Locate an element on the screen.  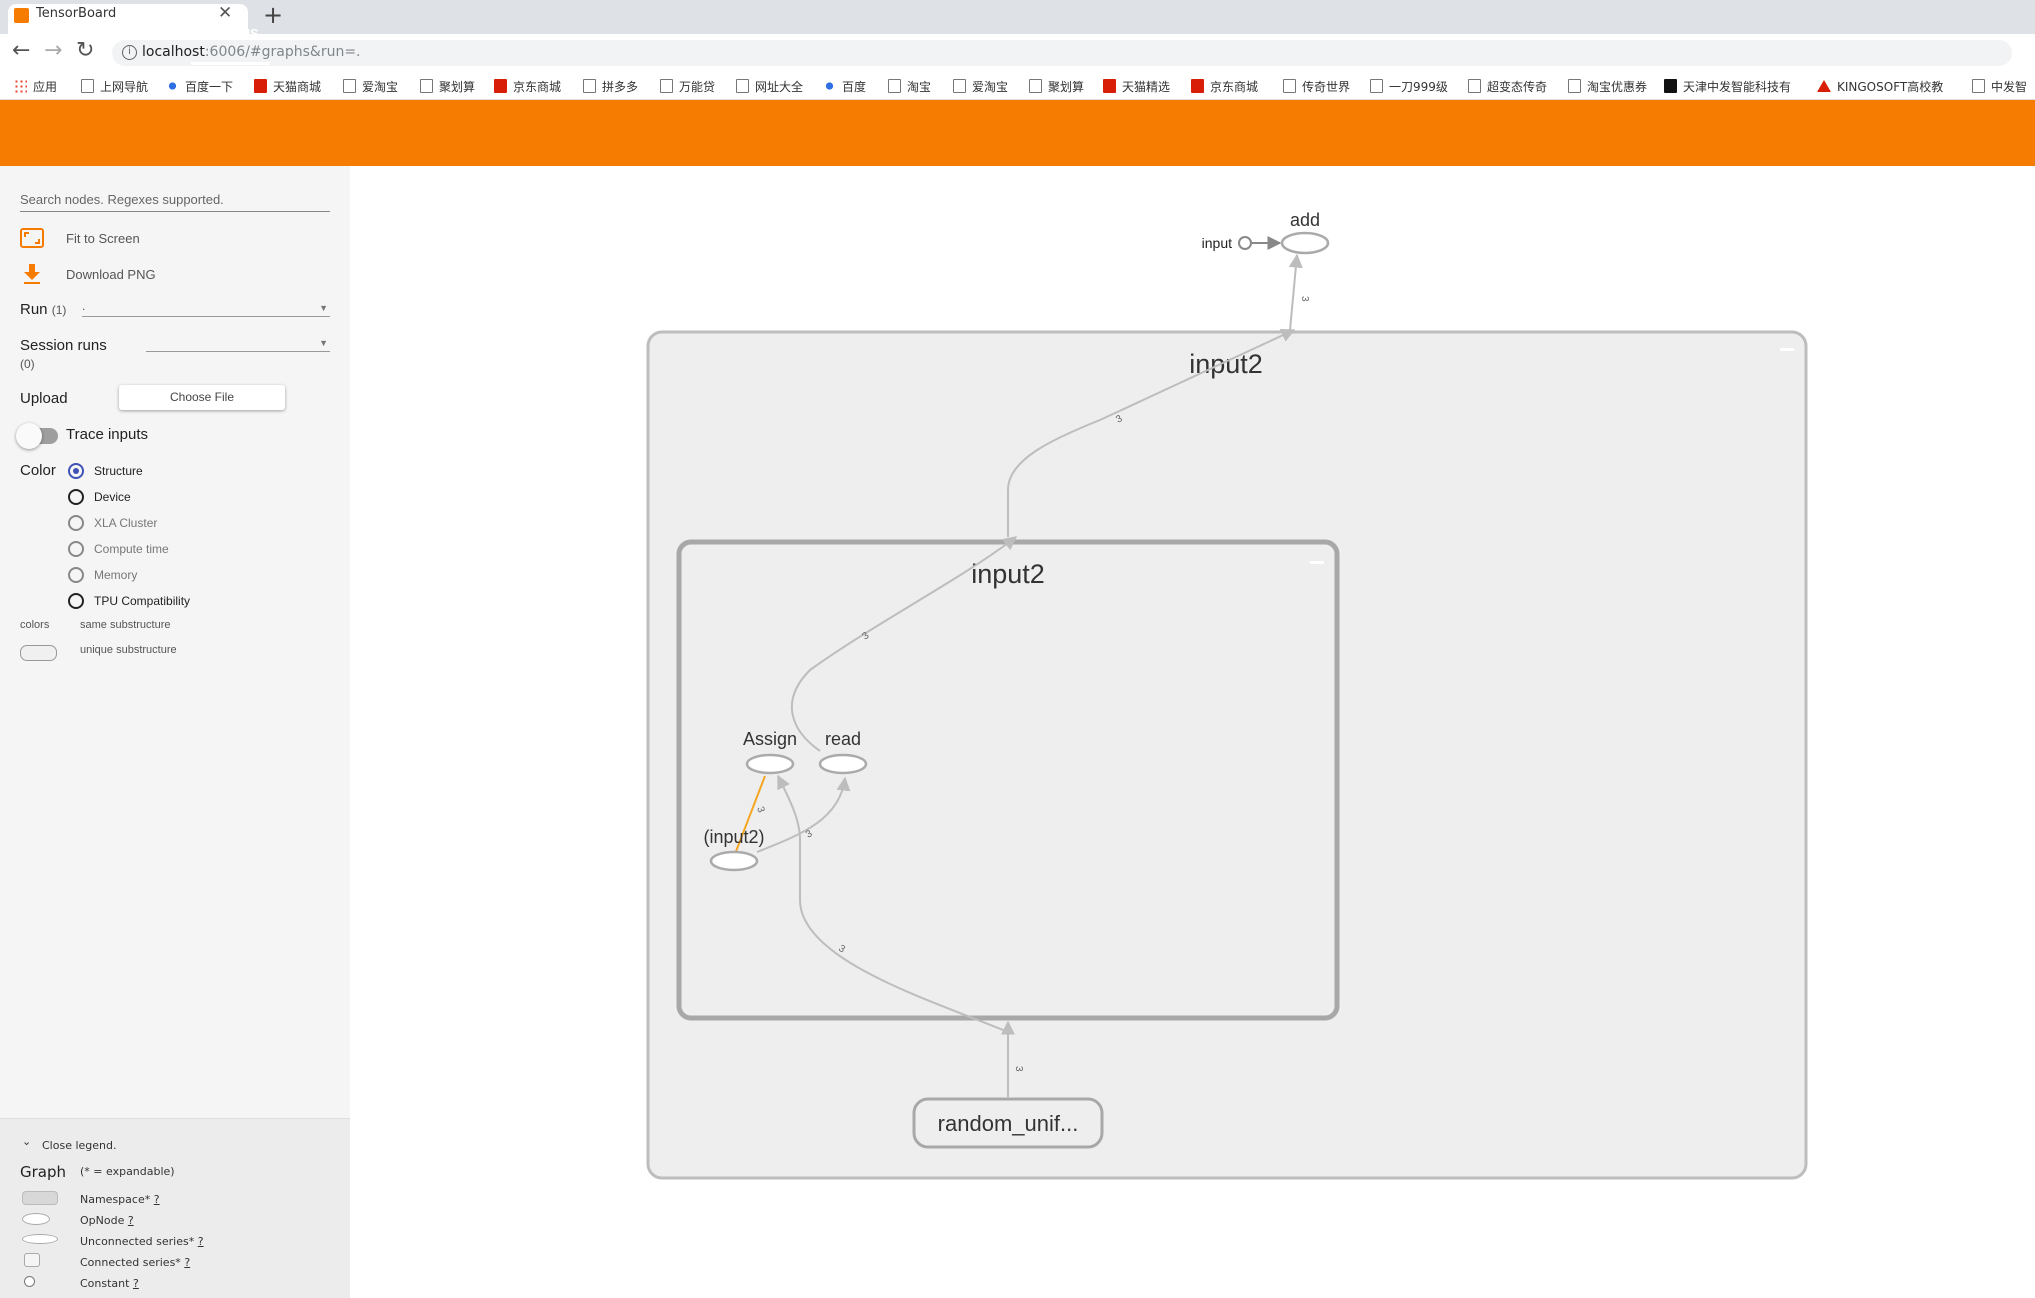
radio-device is located at coordinates (76, 497).